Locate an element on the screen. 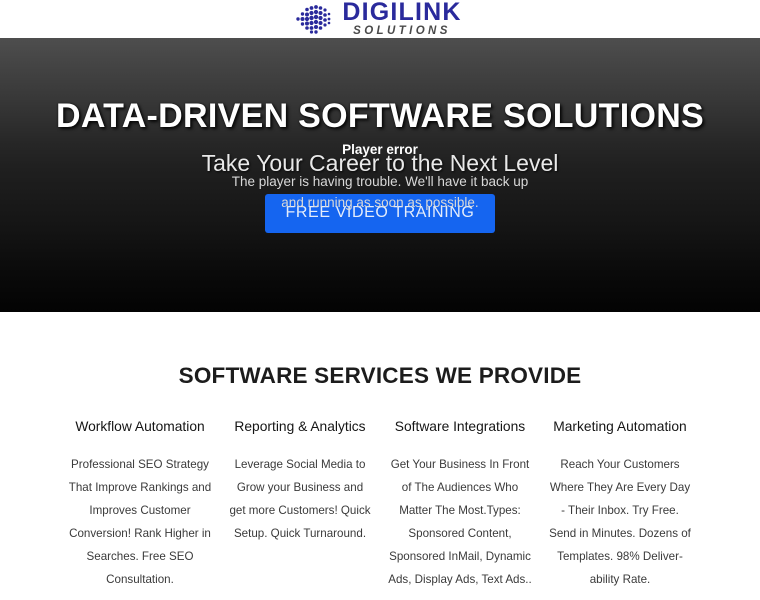 The image size is (760, 600). site-header: DIGILINK SOLUTIONS is located at coordinates (380, 19).